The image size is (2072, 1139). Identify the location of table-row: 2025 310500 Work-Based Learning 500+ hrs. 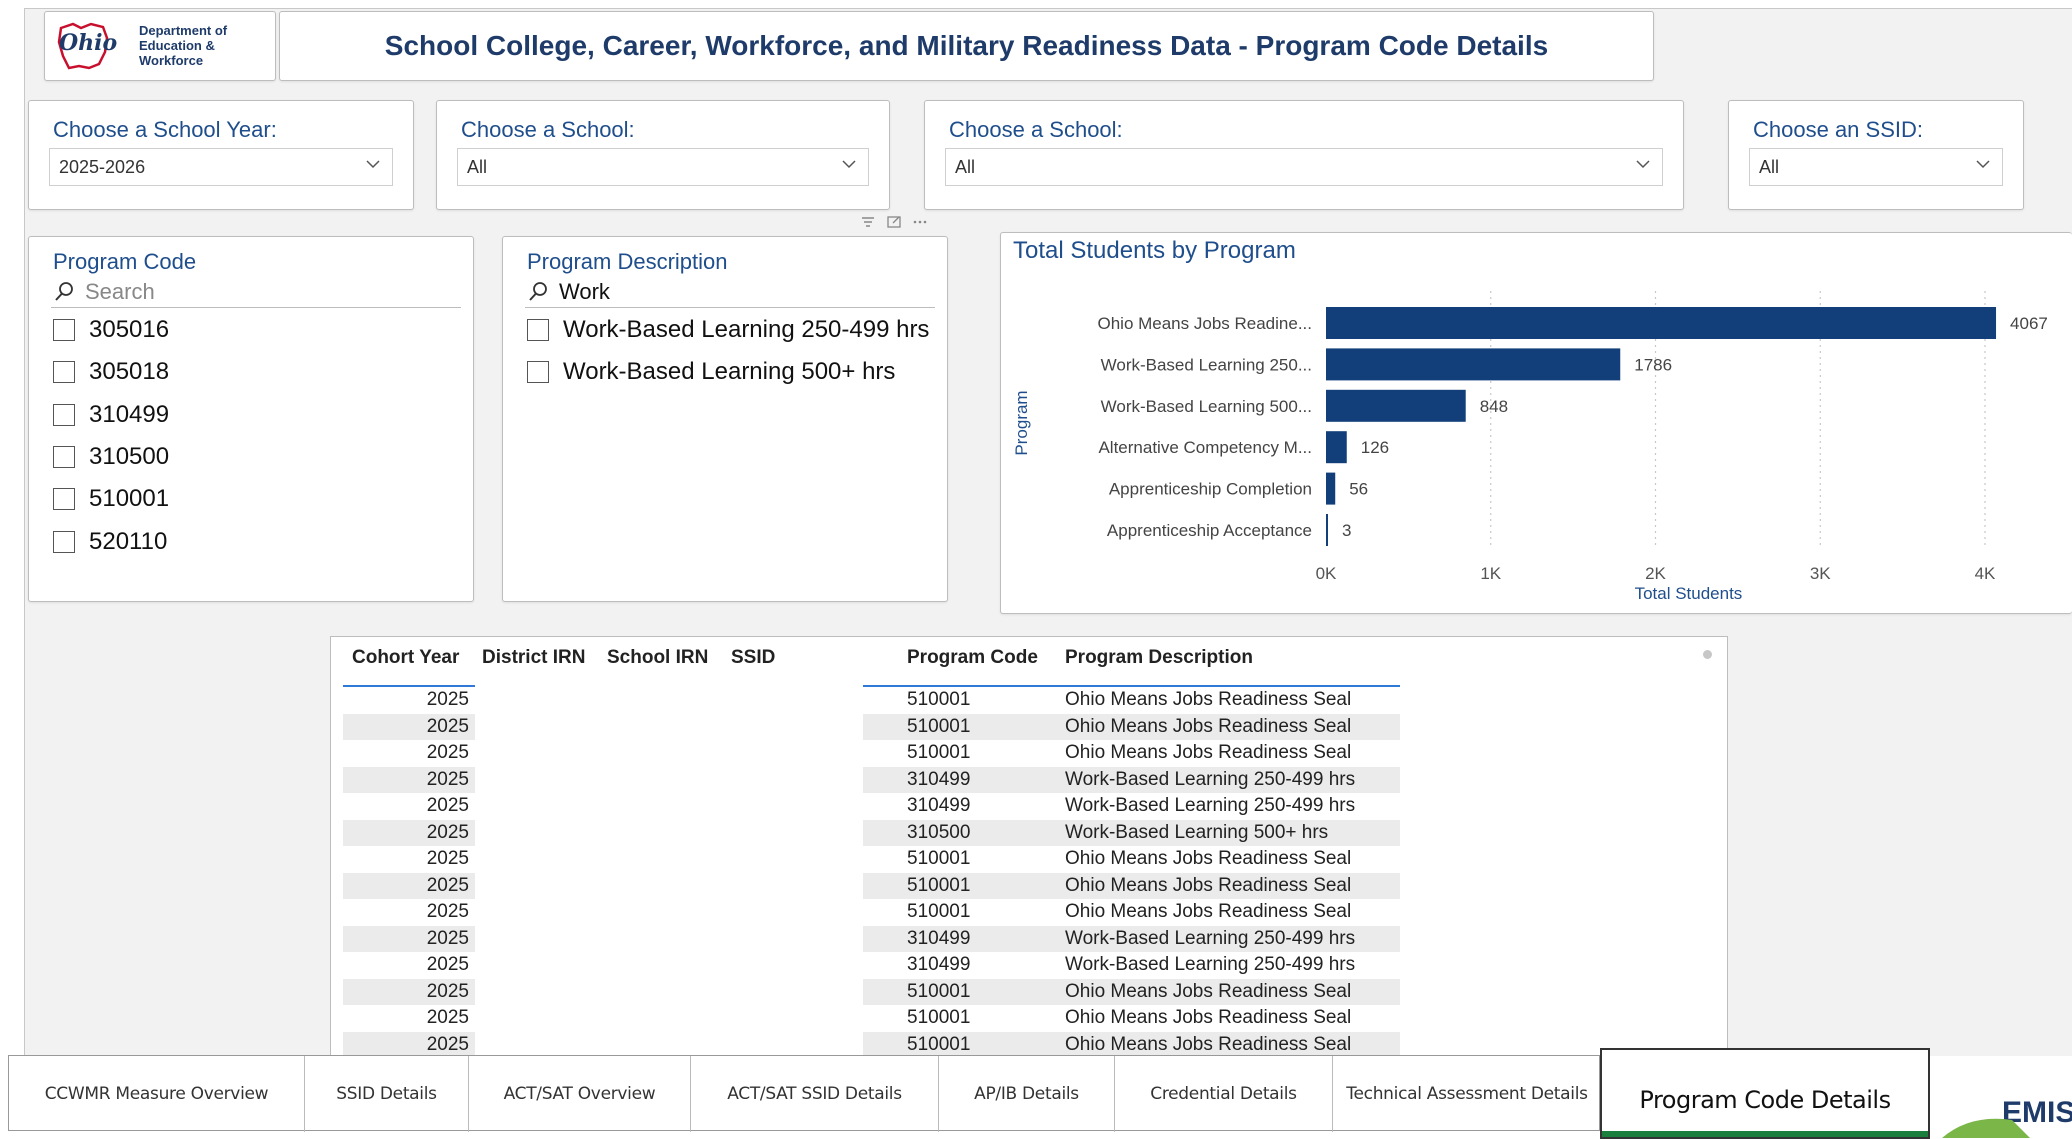
(865, 832).